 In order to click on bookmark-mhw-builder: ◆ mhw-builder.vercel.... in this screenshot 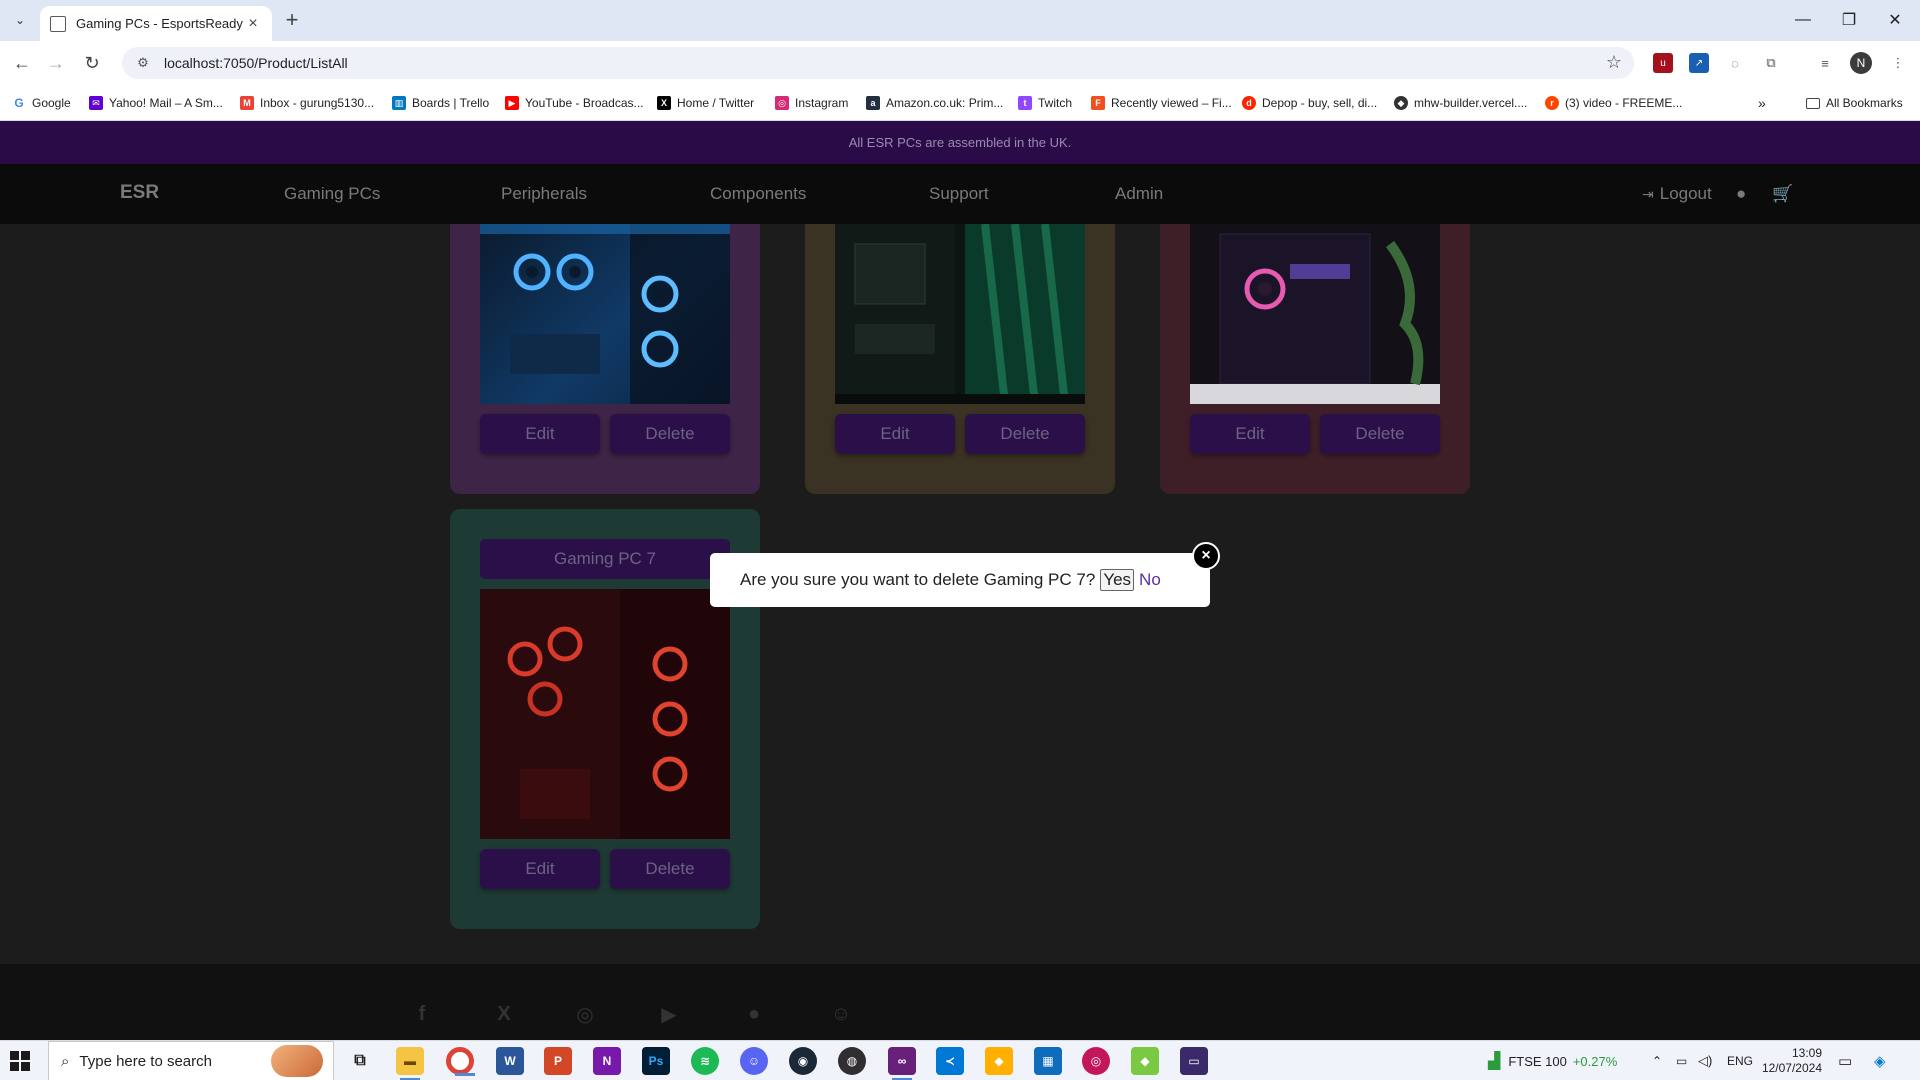, I will do `click(1460, 103)`.